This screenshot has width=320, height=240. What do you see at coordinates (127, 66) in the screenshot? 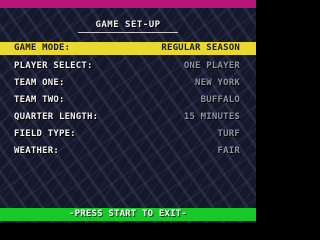
I see `setting-row-player-select: PLAYER SELECT: ONE PLAYER` at bounding box center [127, 66].